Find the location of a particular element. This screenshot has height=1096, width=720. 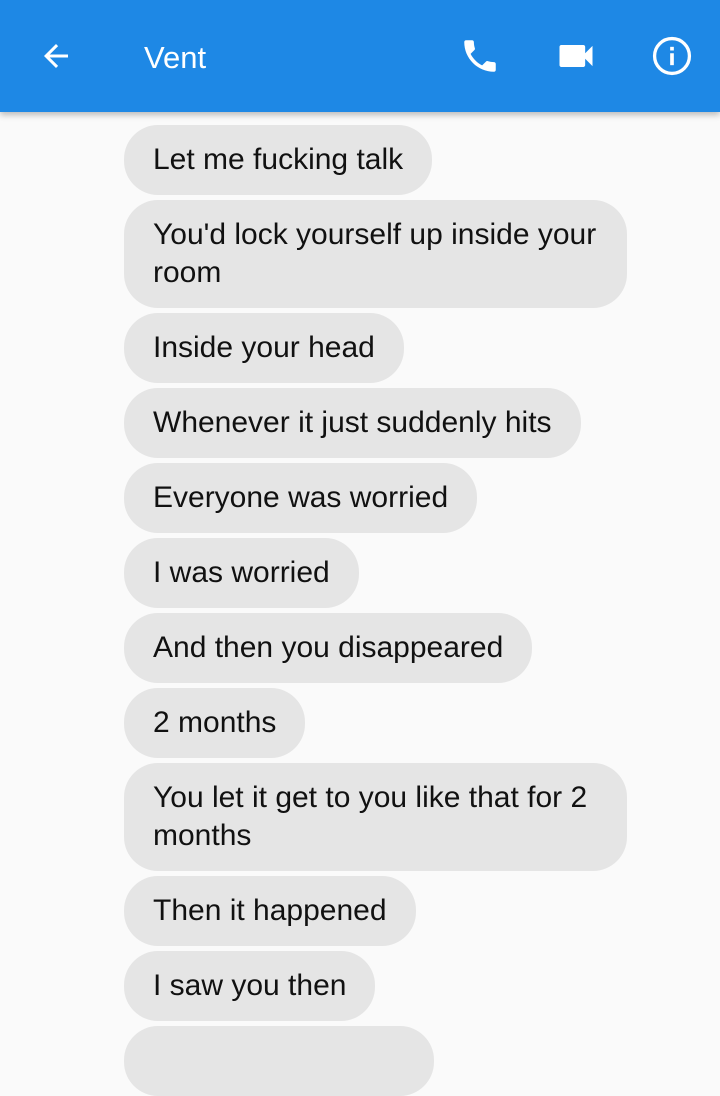

message-bubble: Everyone was worried is located at coordinates (301, 498).